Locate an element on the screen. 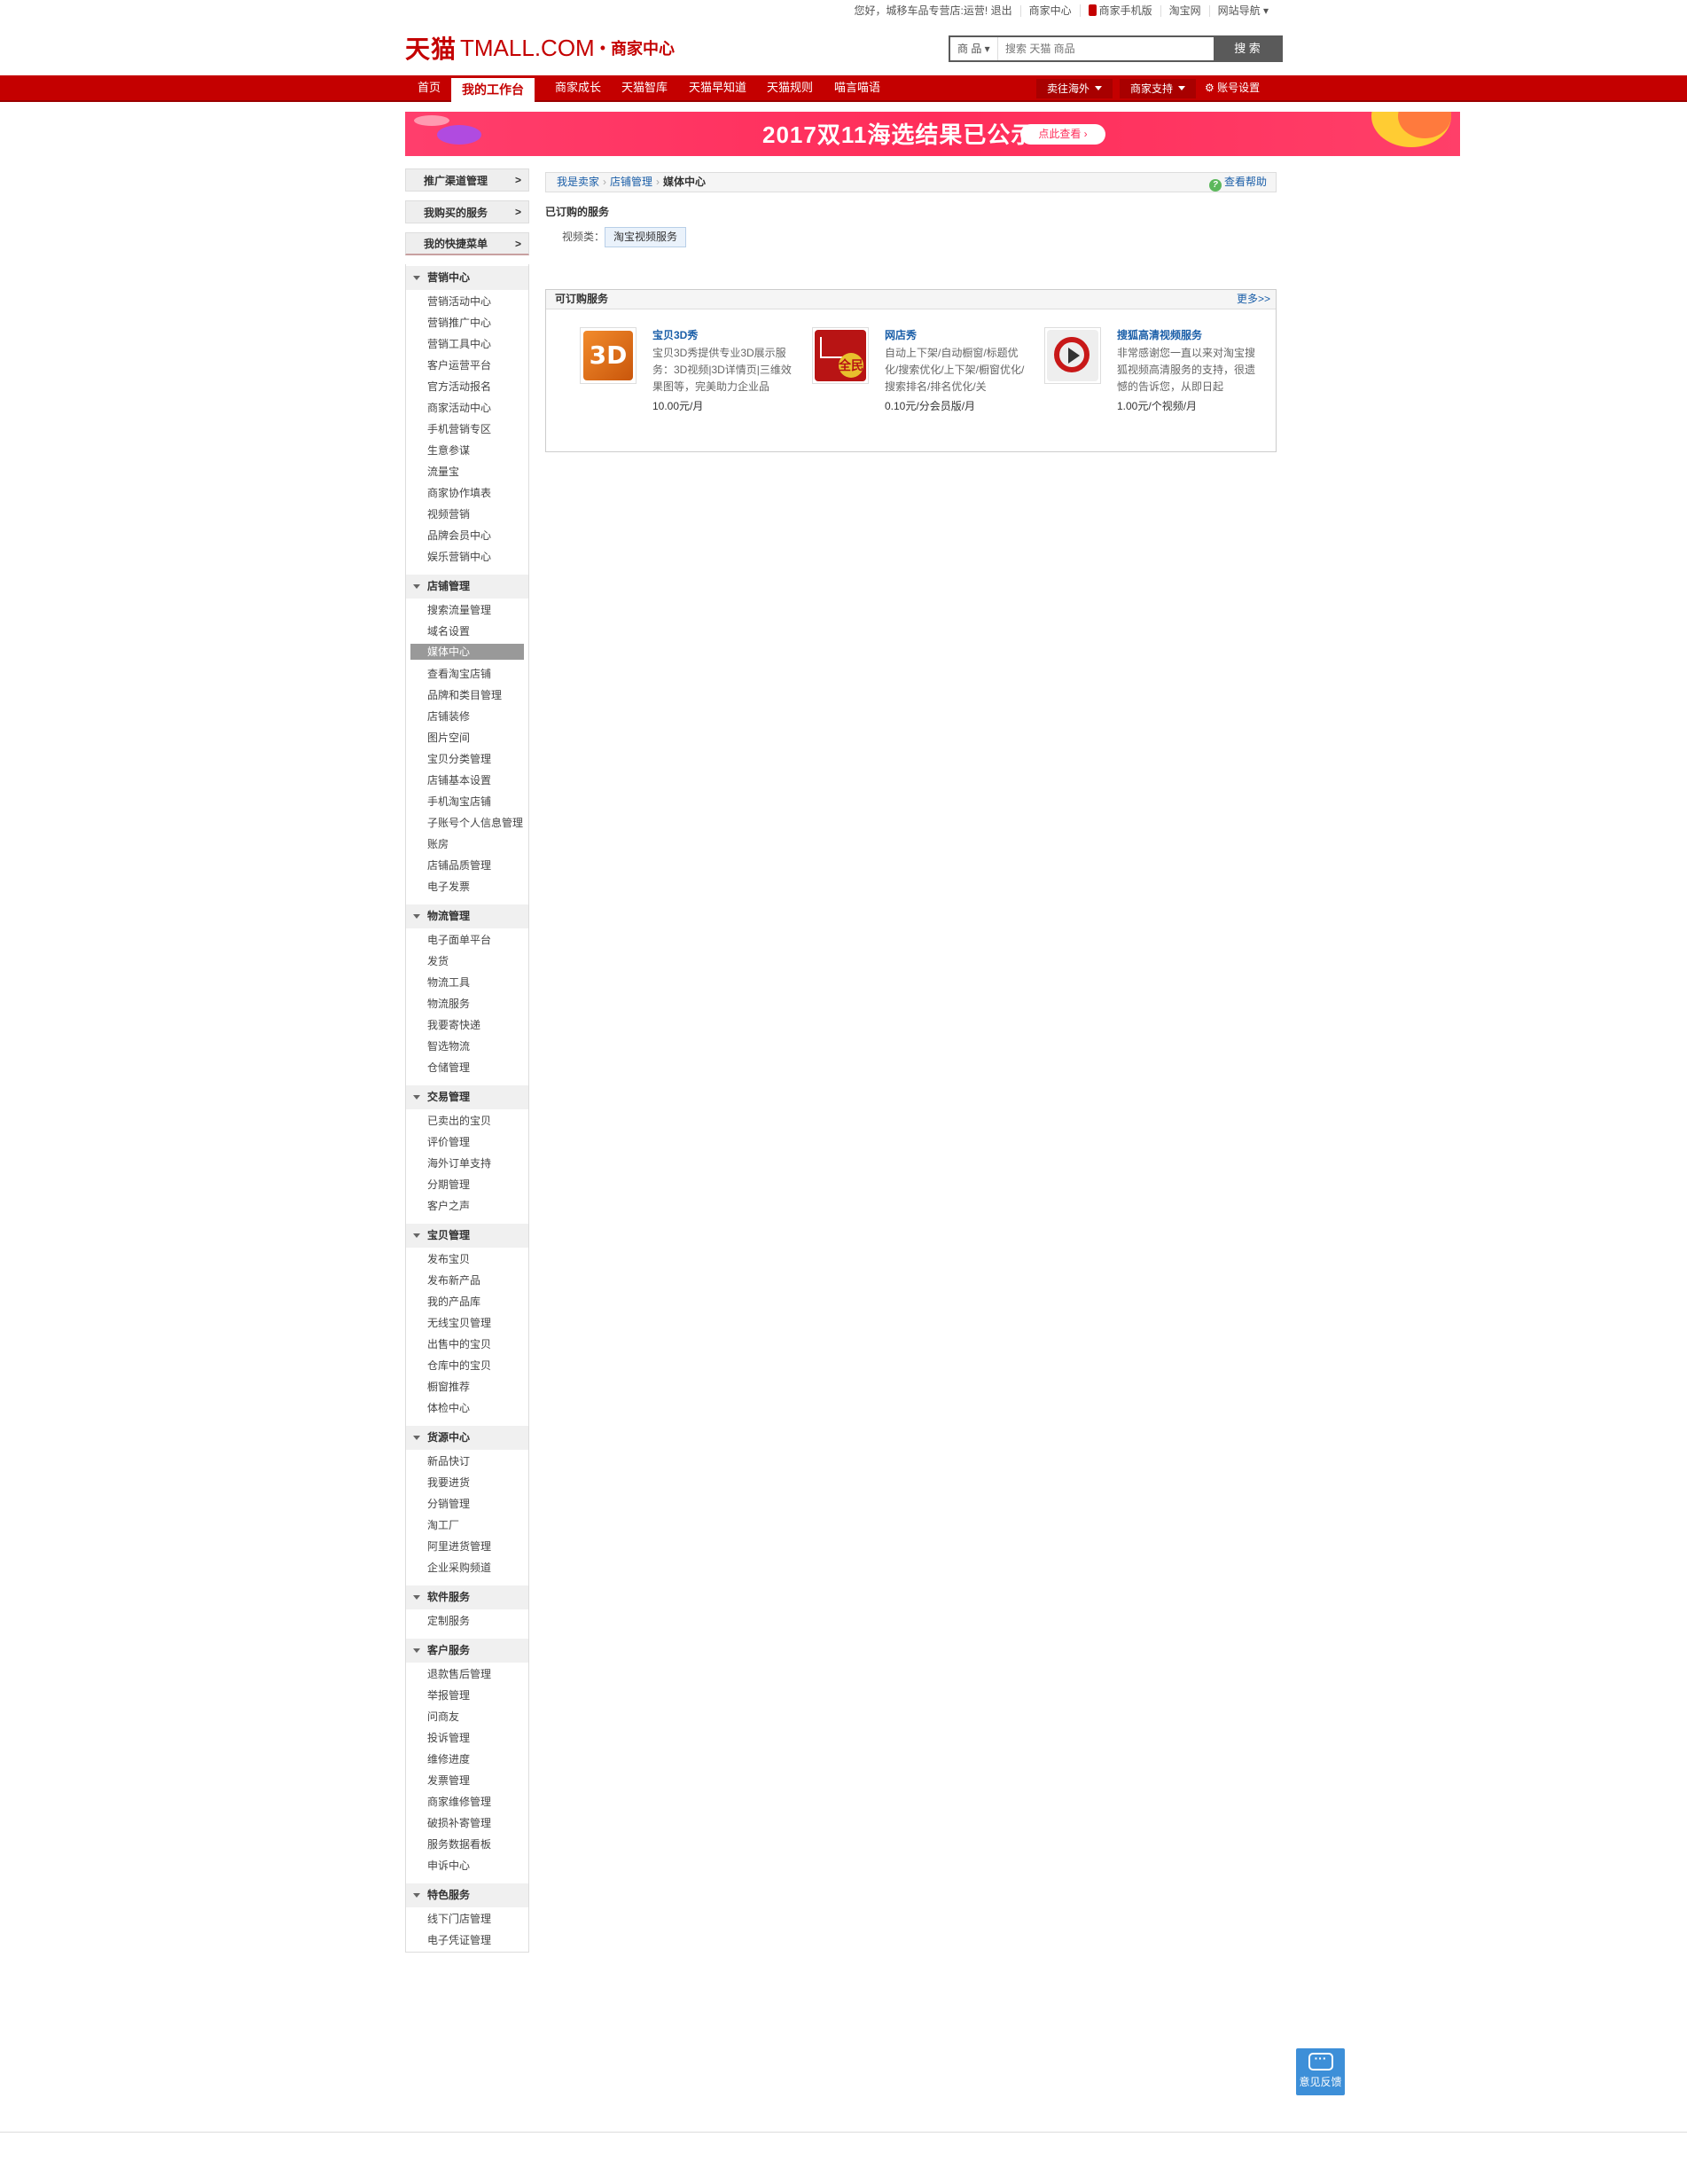  logout-link: 退出 is located at coordinates (1001, 10).